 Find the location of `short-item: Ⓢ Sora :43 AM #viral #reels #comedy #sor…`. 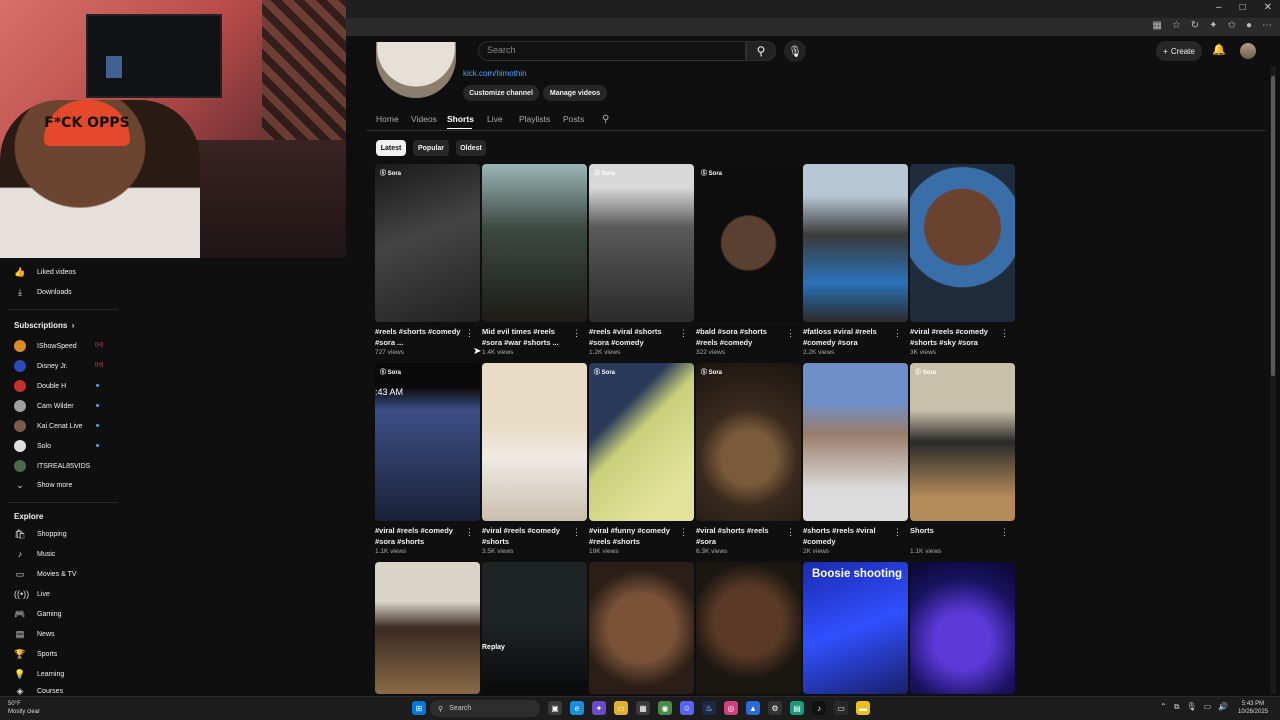

short-item: Ⓢ Sora :43 AM #viral #reels #comedy #sor… is located at coordinates (427, 459).